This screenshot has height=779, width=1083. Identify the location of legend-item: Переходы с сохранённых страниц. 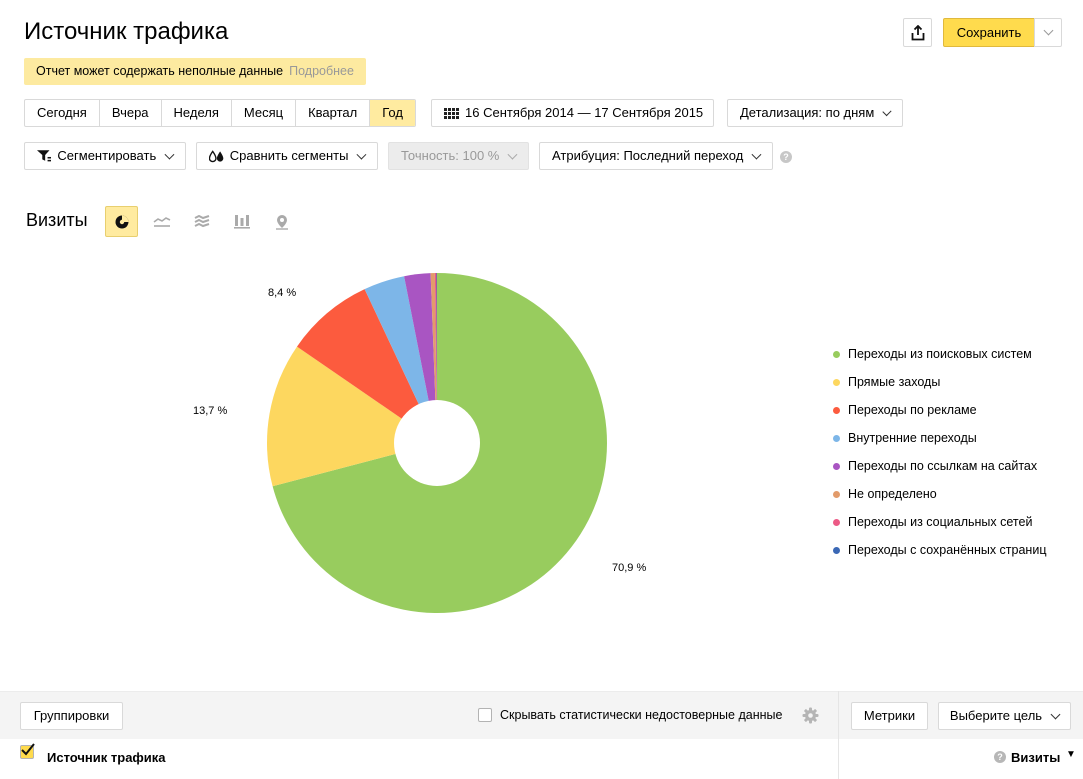
(939, 550).